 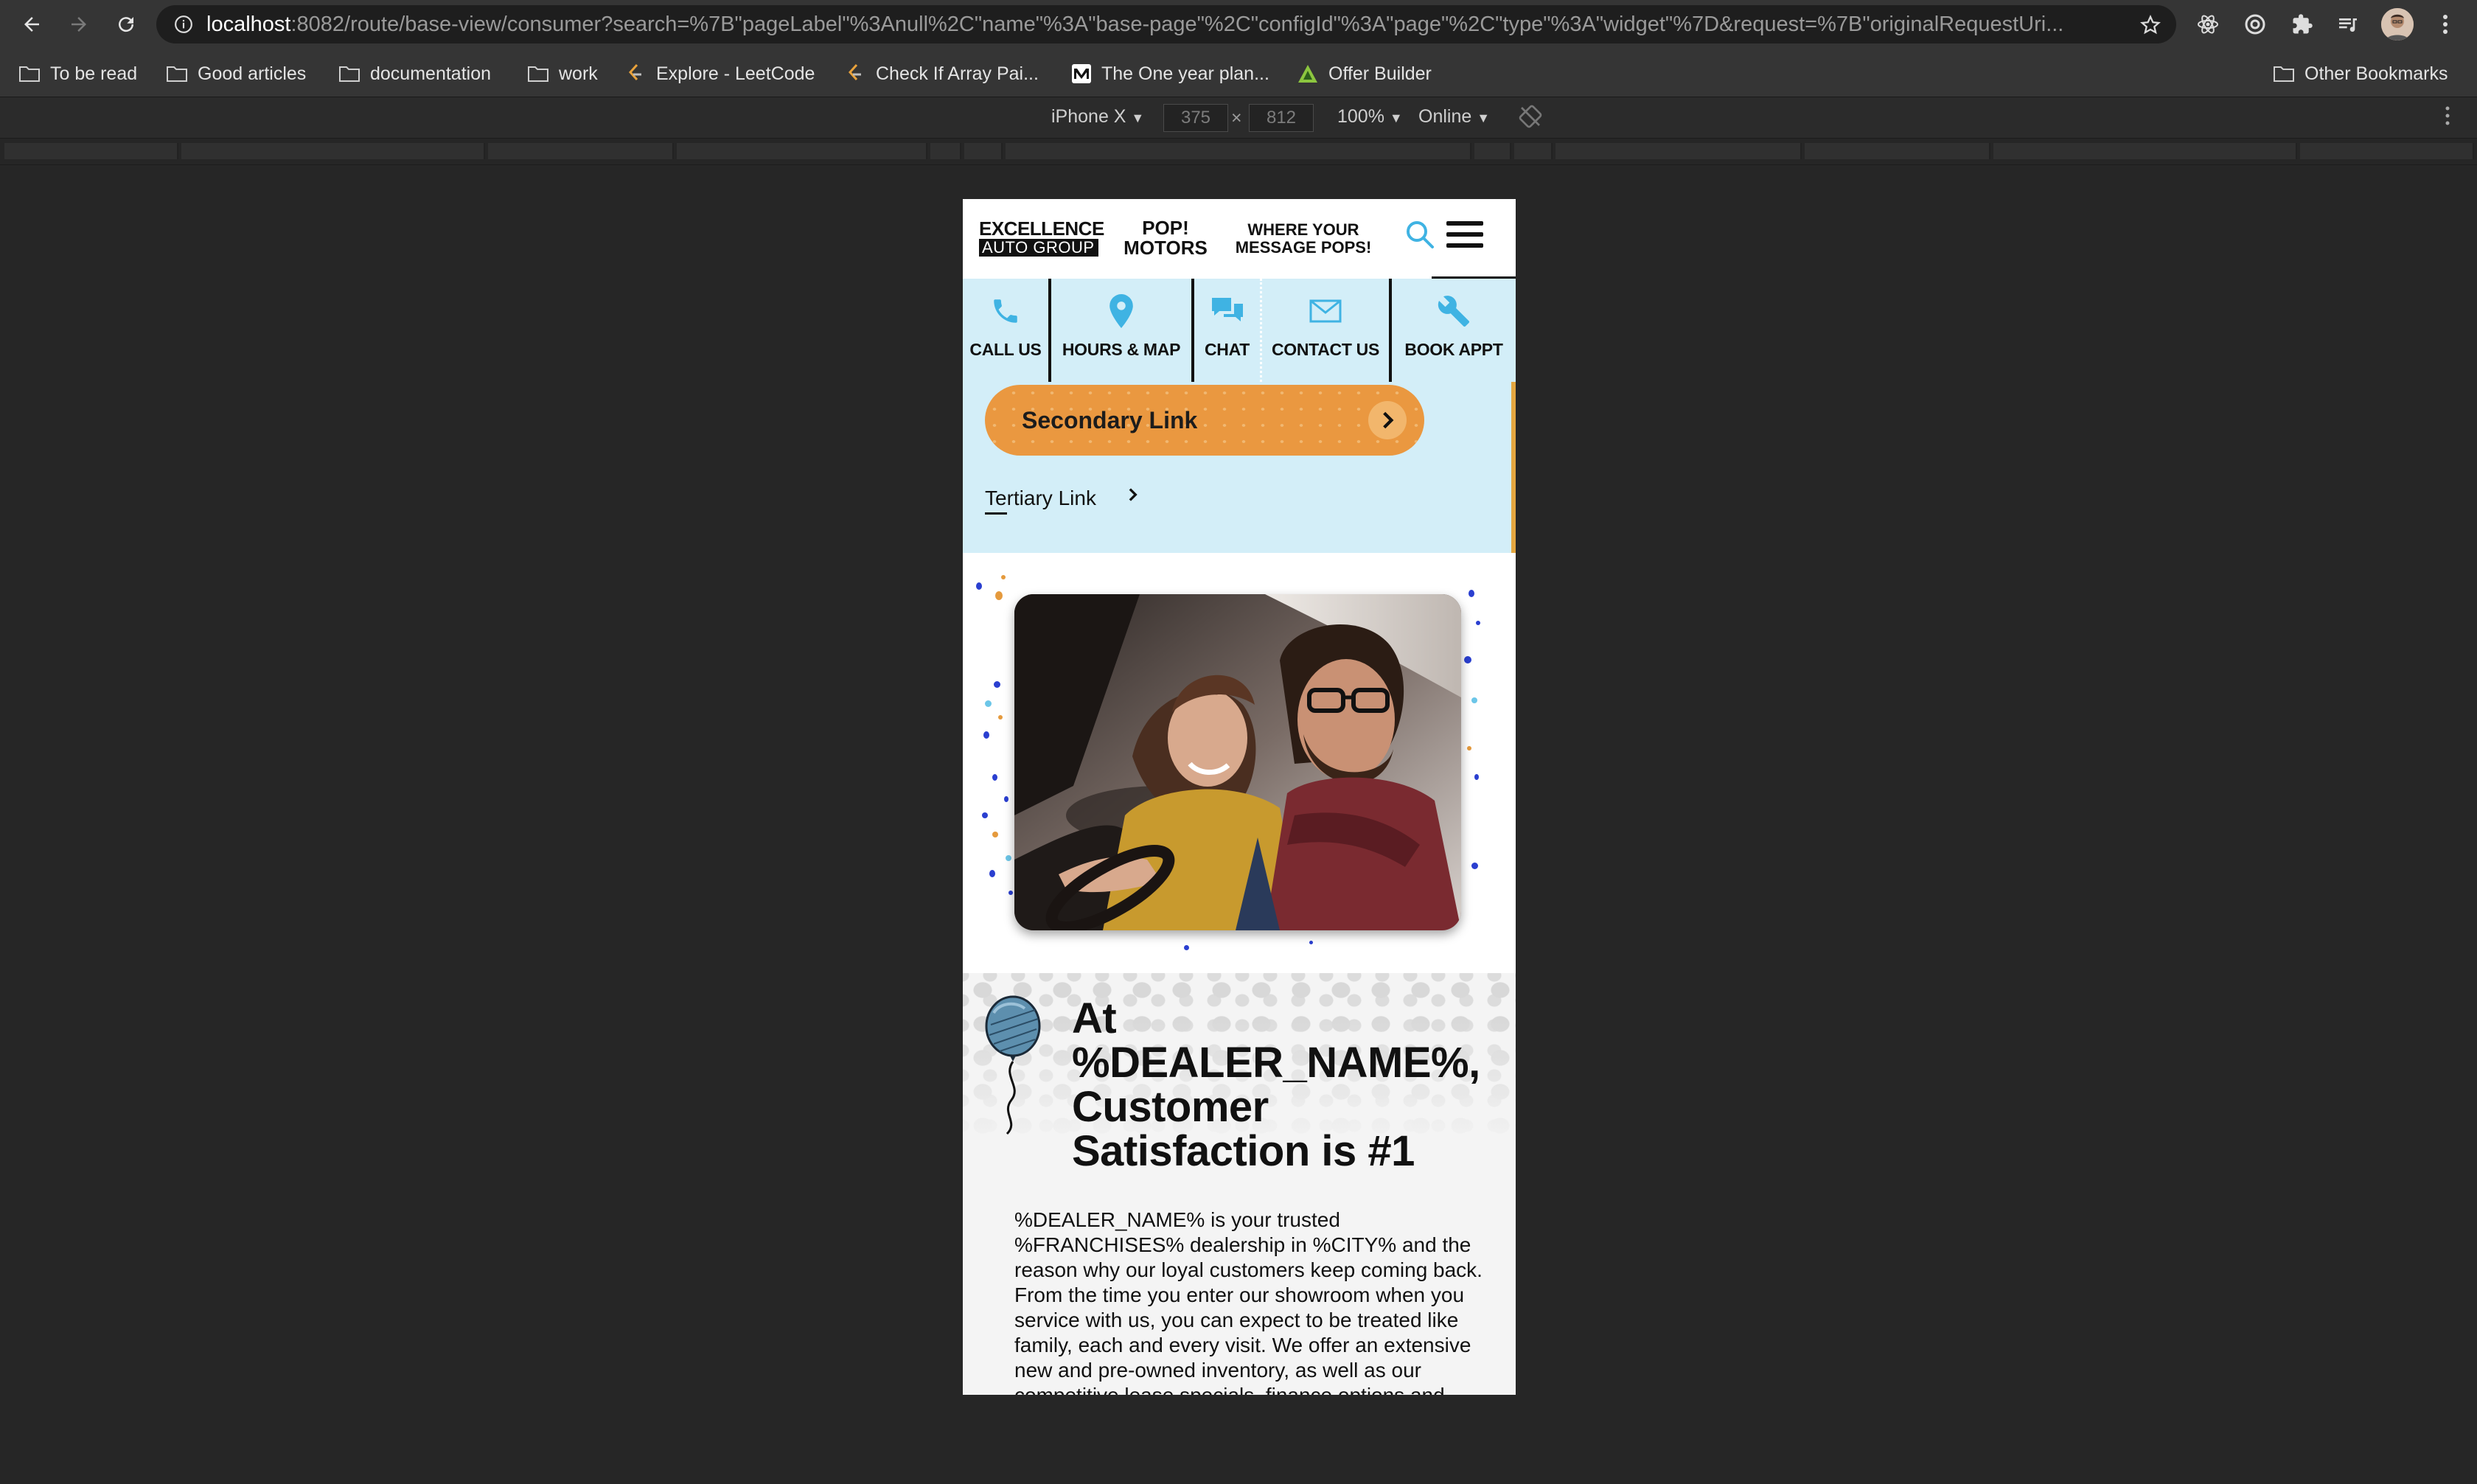 I want to click on reading-list-button, so click(x=2348, y=24).